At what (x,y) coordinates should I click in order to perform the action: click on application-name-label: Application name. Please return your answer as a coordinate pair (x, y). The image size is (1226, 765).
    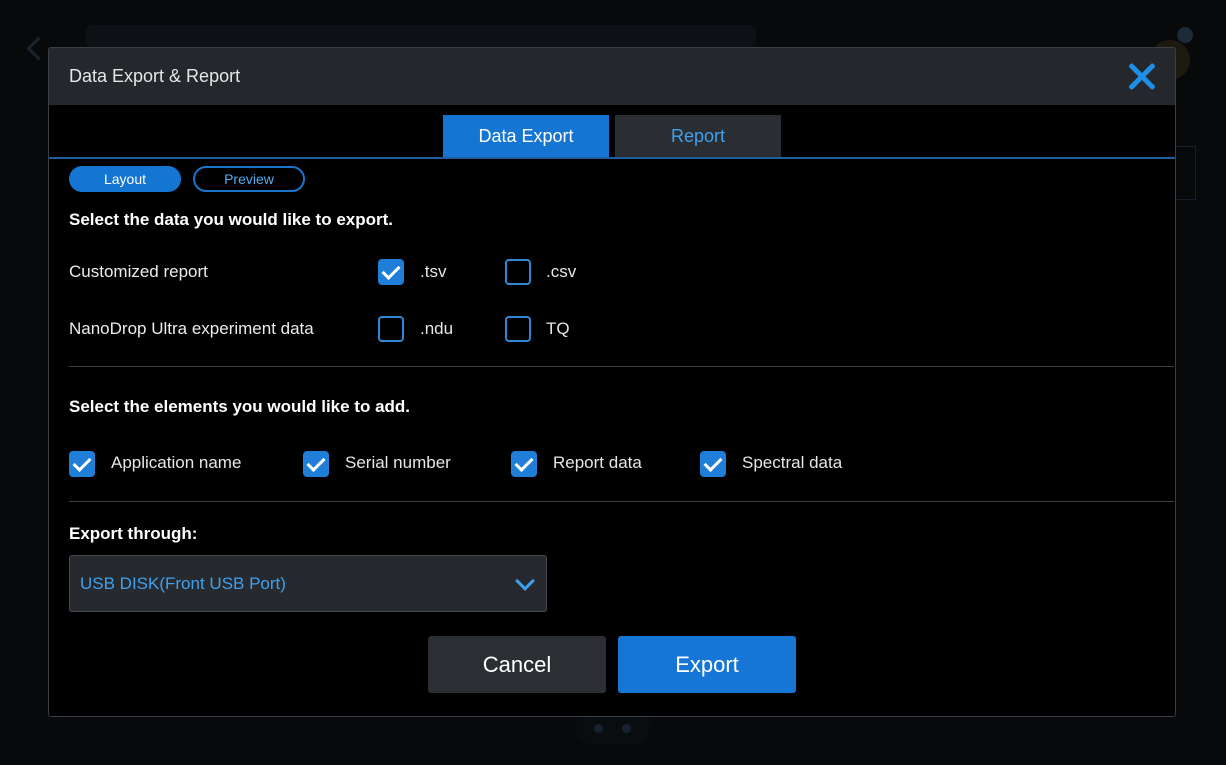
    Looking at the image, I should click on (176, 462).